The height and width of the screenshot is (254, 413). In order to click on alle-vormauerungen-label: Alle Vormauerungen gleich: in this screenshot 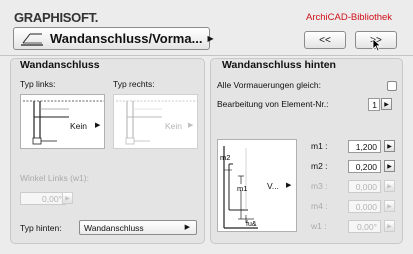, I will do `click(269, 85)`.